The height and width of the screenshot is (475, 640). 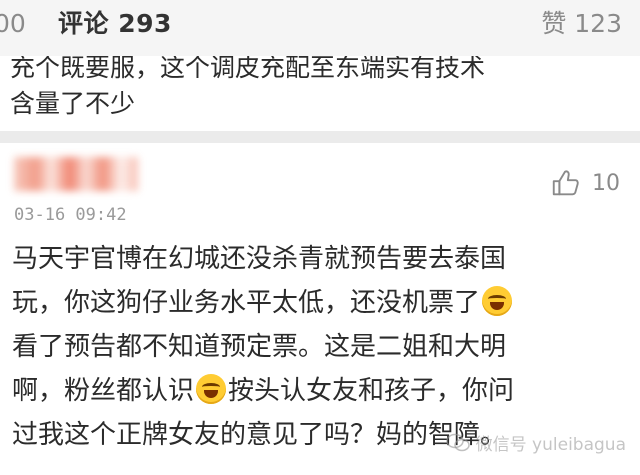 I want to click on previous-comment-cut-line: 充个既要服，这个调皮充配至东端实有技术, so click(x=248, y=69).